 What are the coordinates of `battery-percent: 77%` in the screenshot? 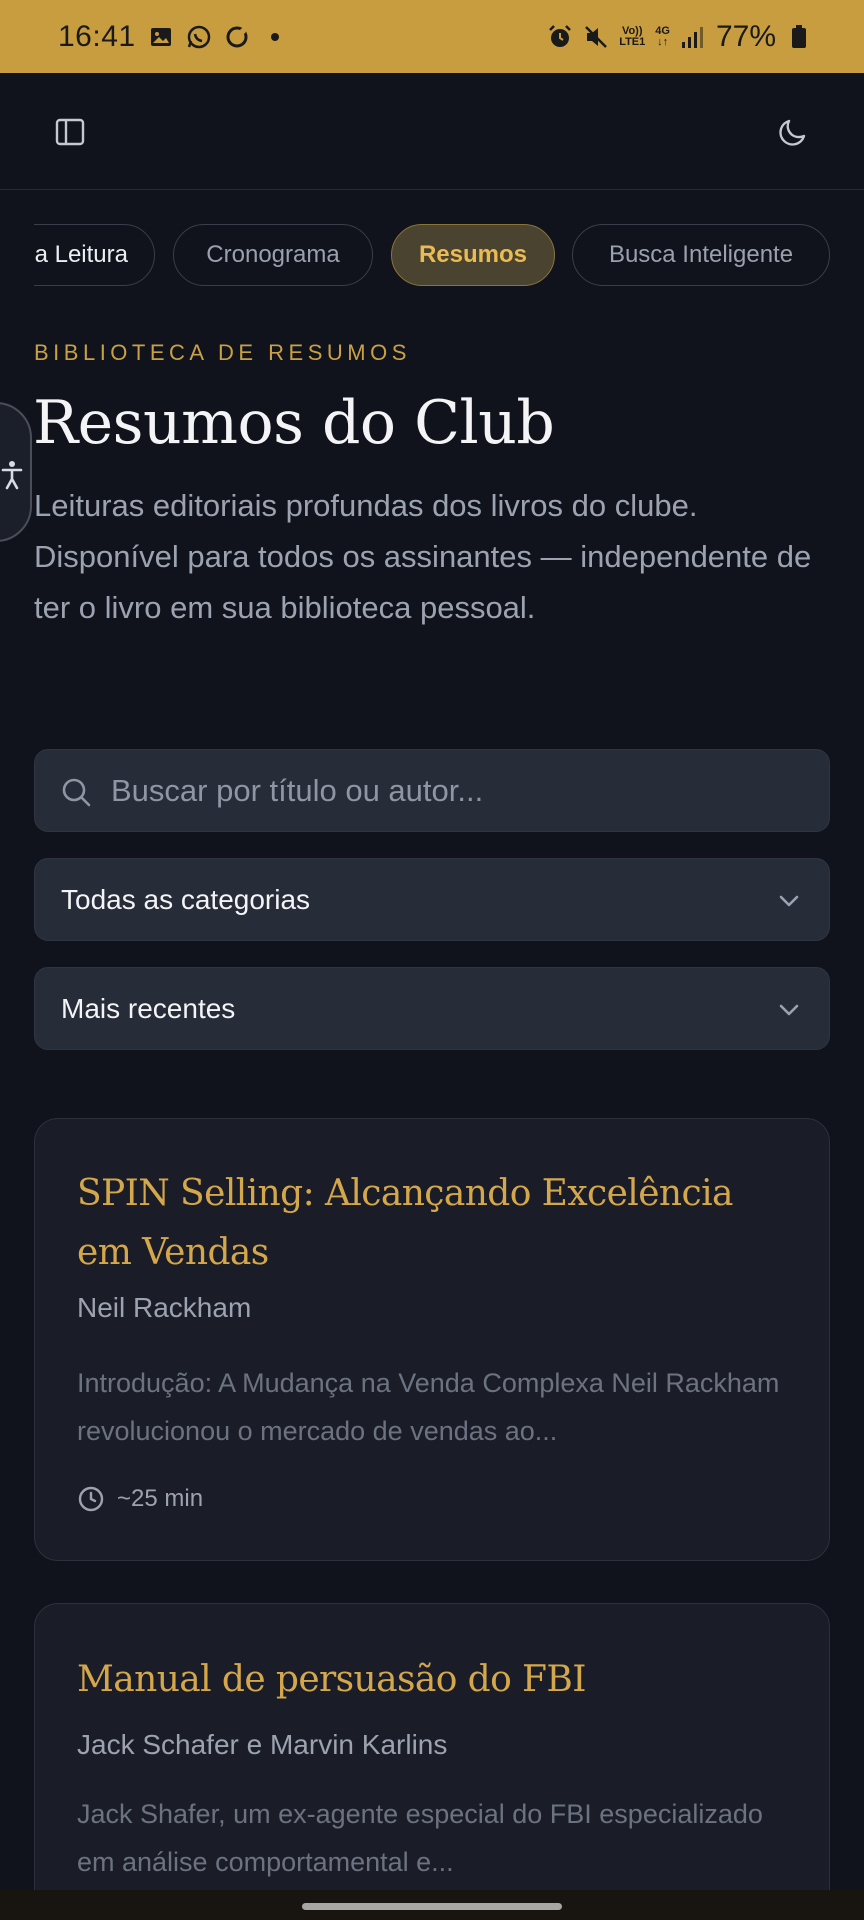 It's located at (745, 36).